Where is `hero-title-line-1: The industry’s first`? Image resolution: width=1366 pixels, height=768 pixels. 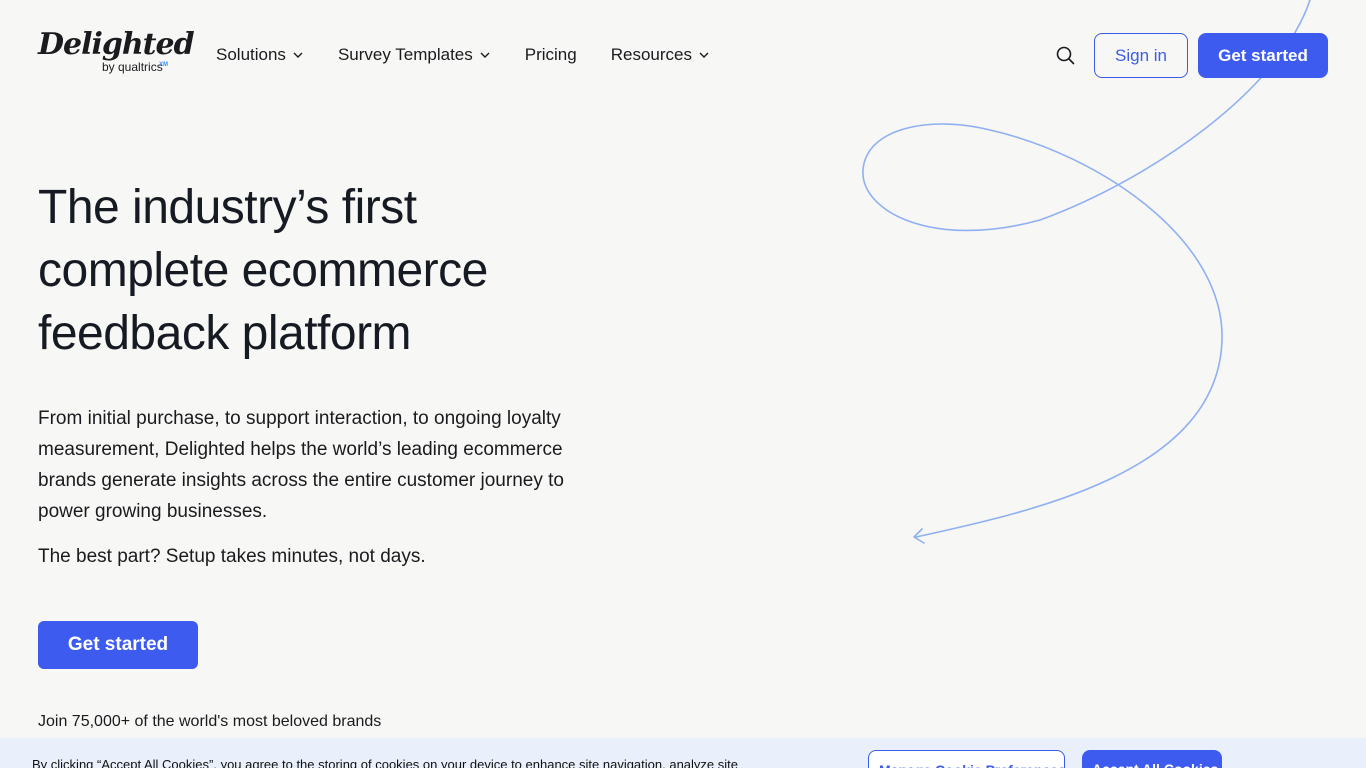 hero-title-line-1: The industry’s first is located at coordinates (227, 207).